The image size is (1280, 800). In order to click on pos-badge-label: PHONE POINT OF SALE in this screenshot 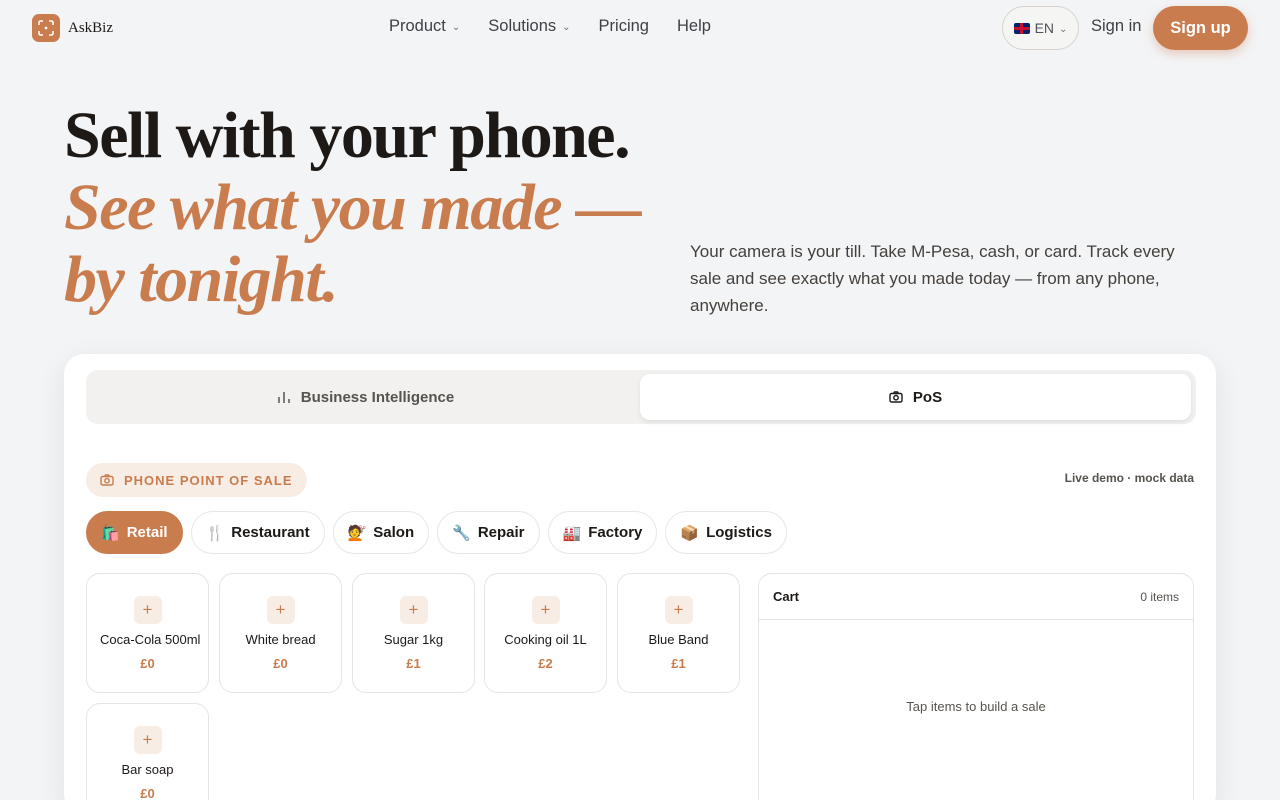, I will do `click(208, 480)`.